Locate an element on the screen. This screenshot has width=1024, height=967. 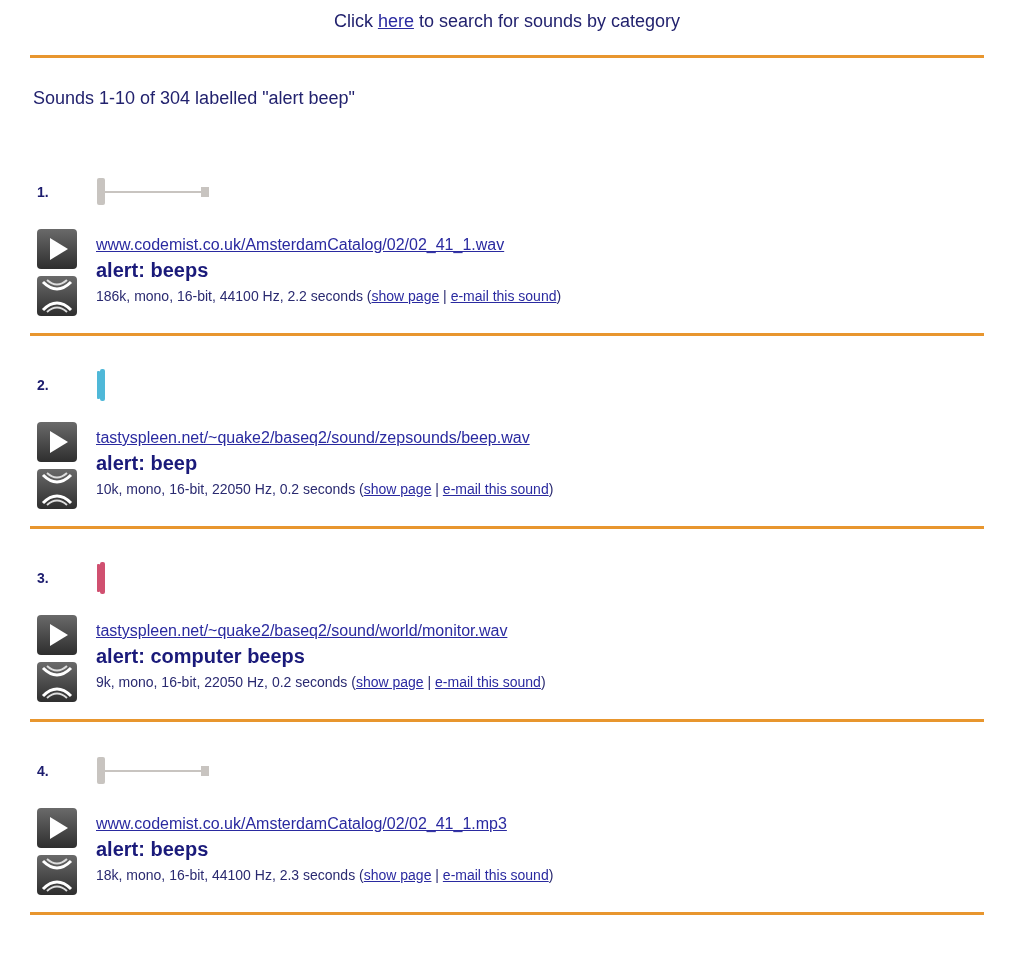
result-number: 4. is located at coordinates (43, 771).